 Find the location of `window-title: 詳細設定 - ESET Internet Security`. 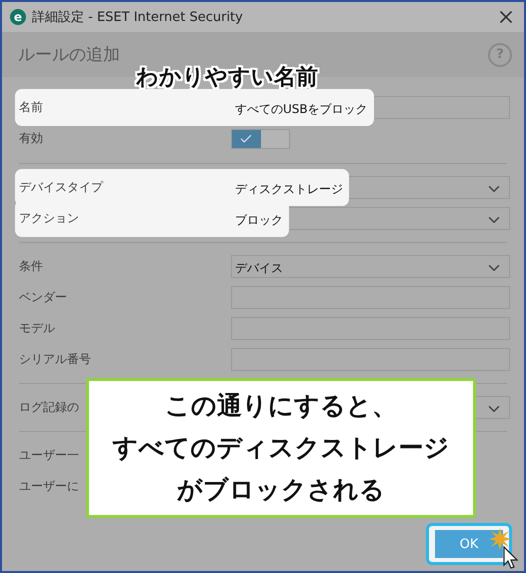

window-title: 詳細設定 - ESET Internet Security is located at coordinates (138, 17).